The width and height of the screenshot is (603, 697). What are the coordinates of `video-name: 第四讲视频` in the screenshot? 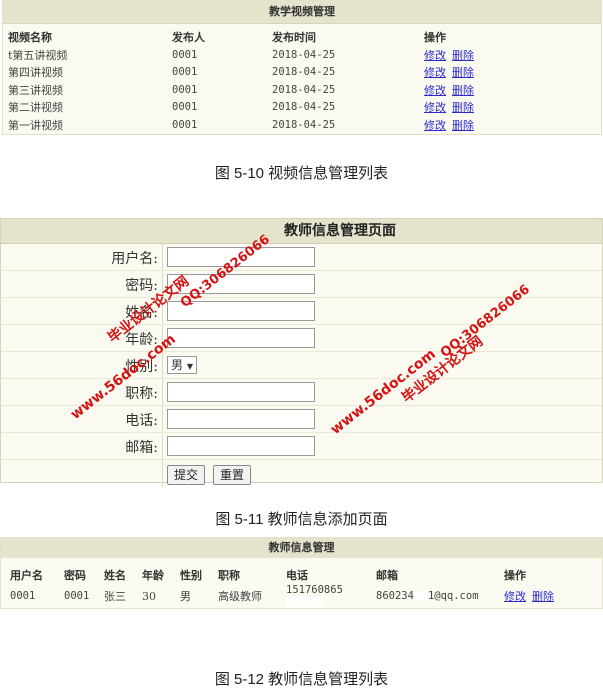 It's located at (35, 73).